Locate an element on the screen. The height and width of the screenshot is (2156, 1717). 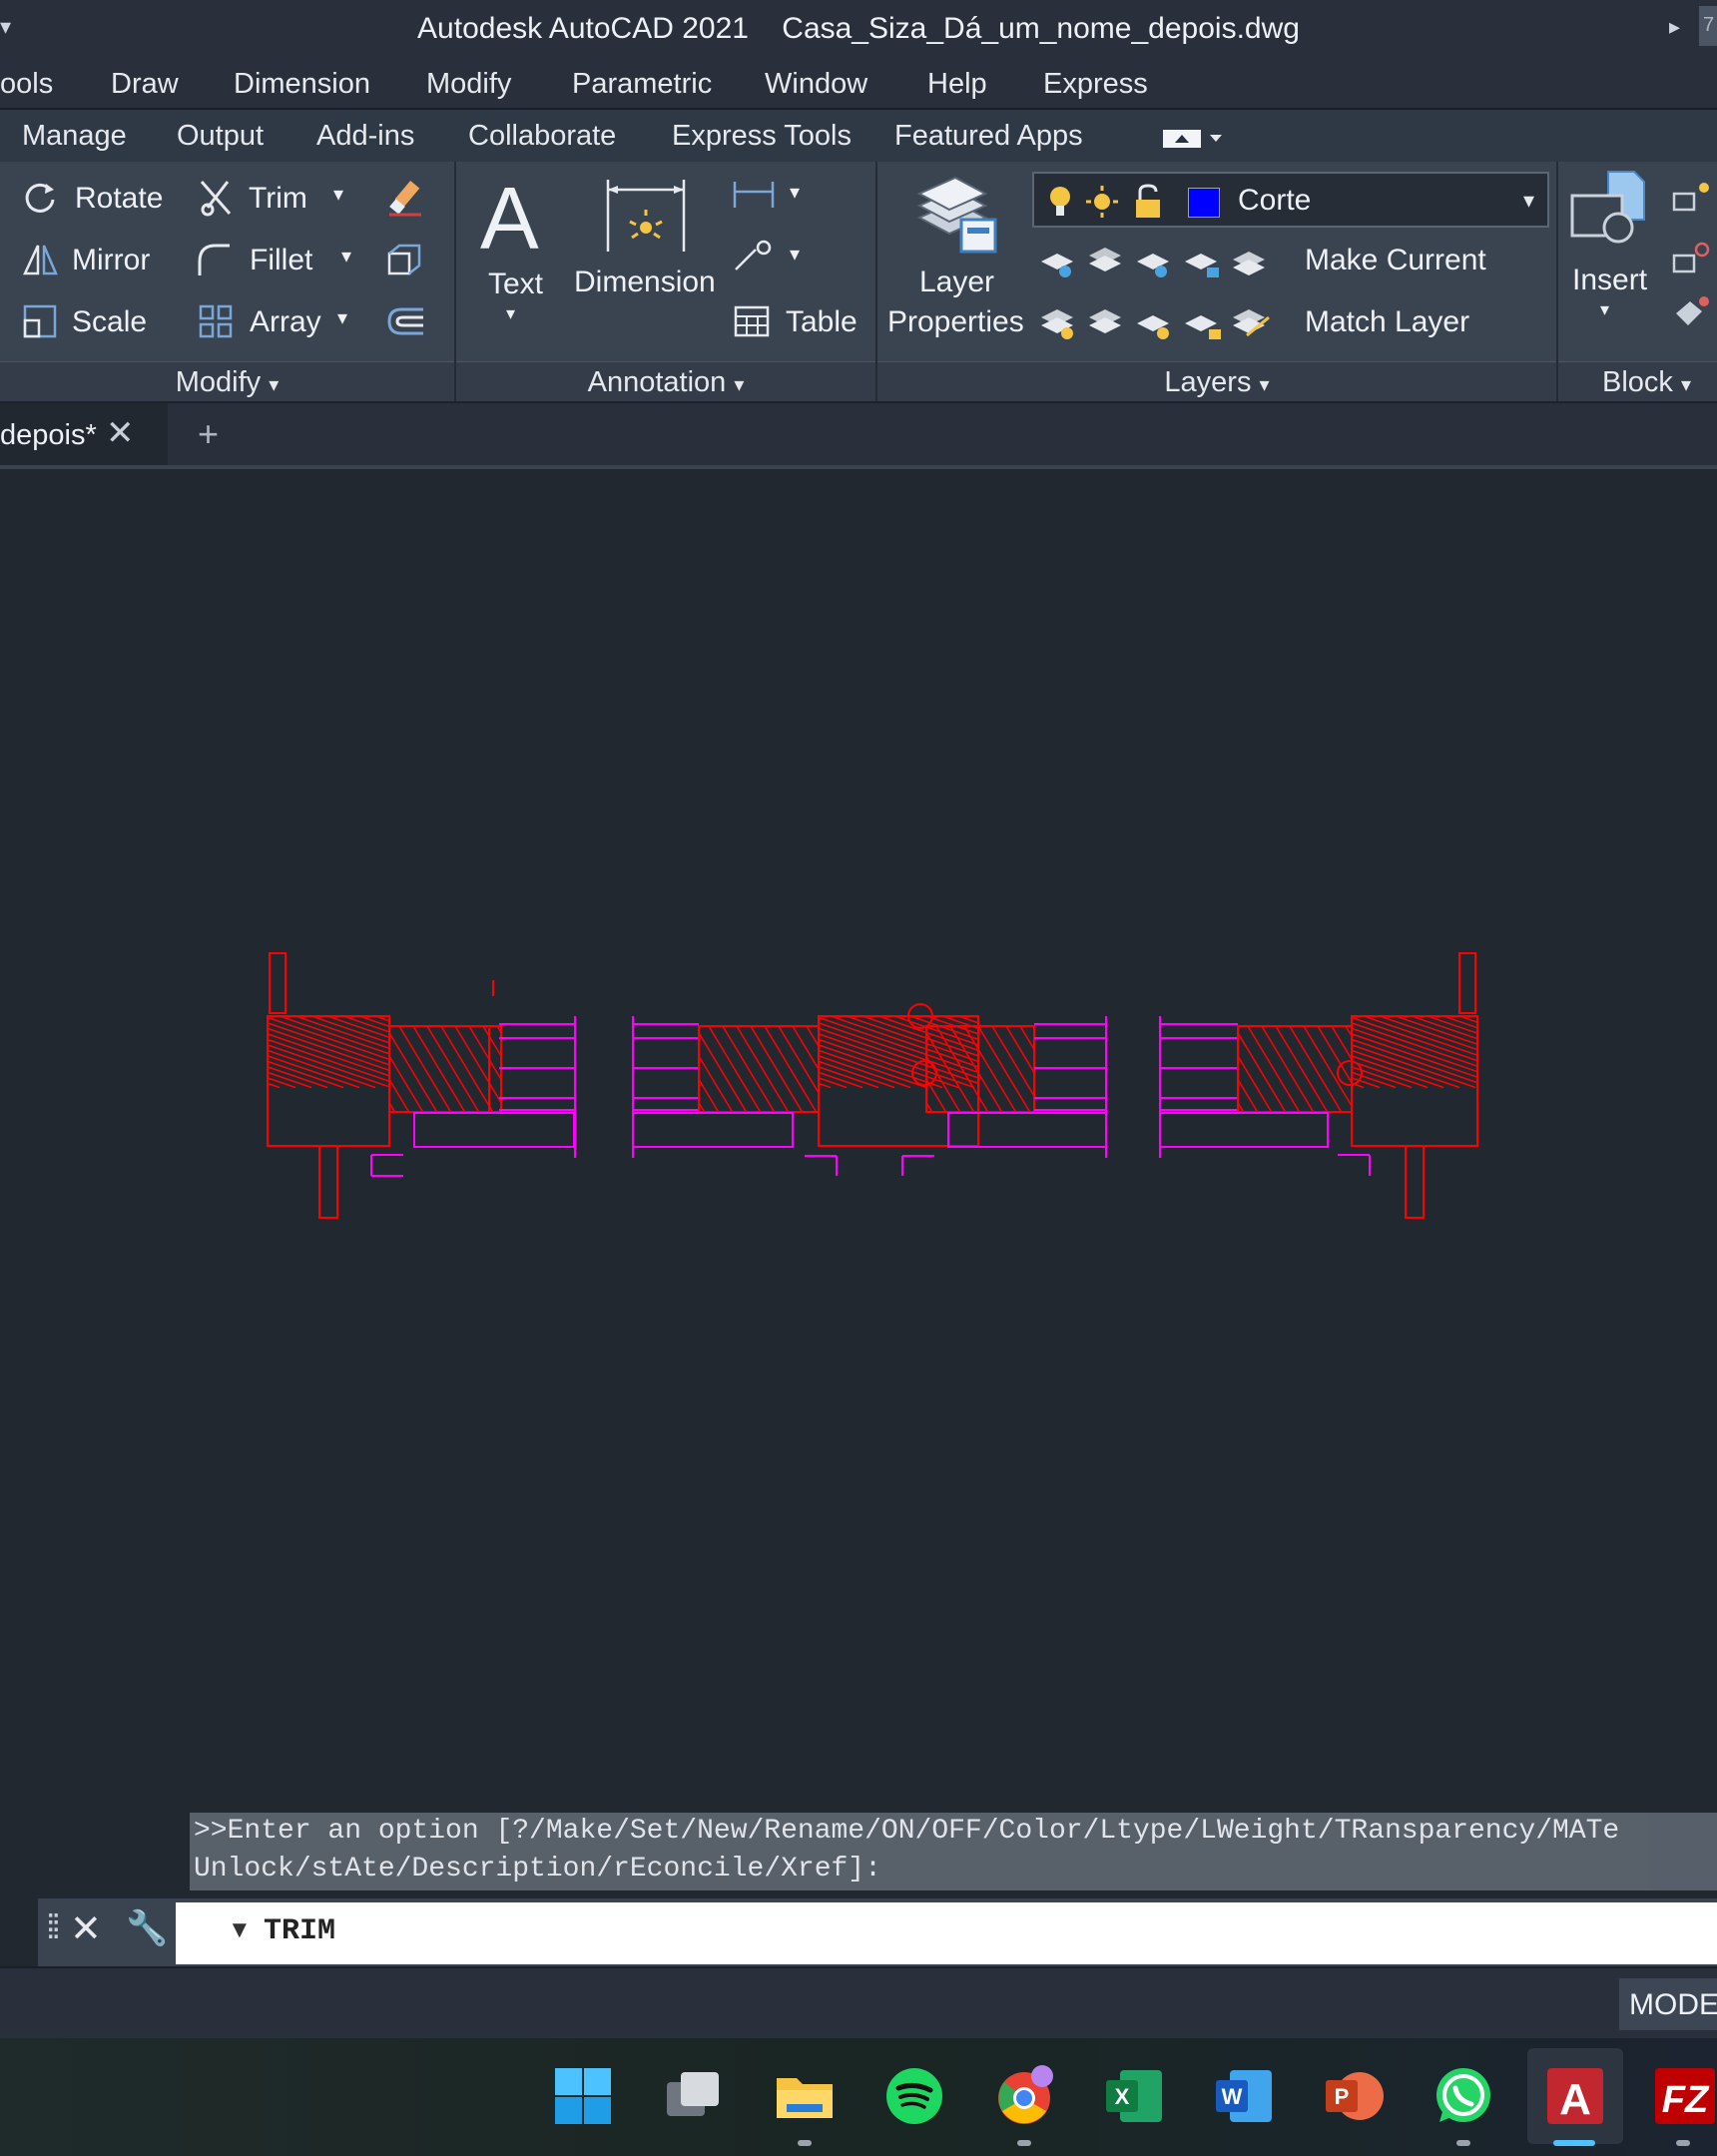
model-space-button: MODEL is located at coordinates (1668, 2004).